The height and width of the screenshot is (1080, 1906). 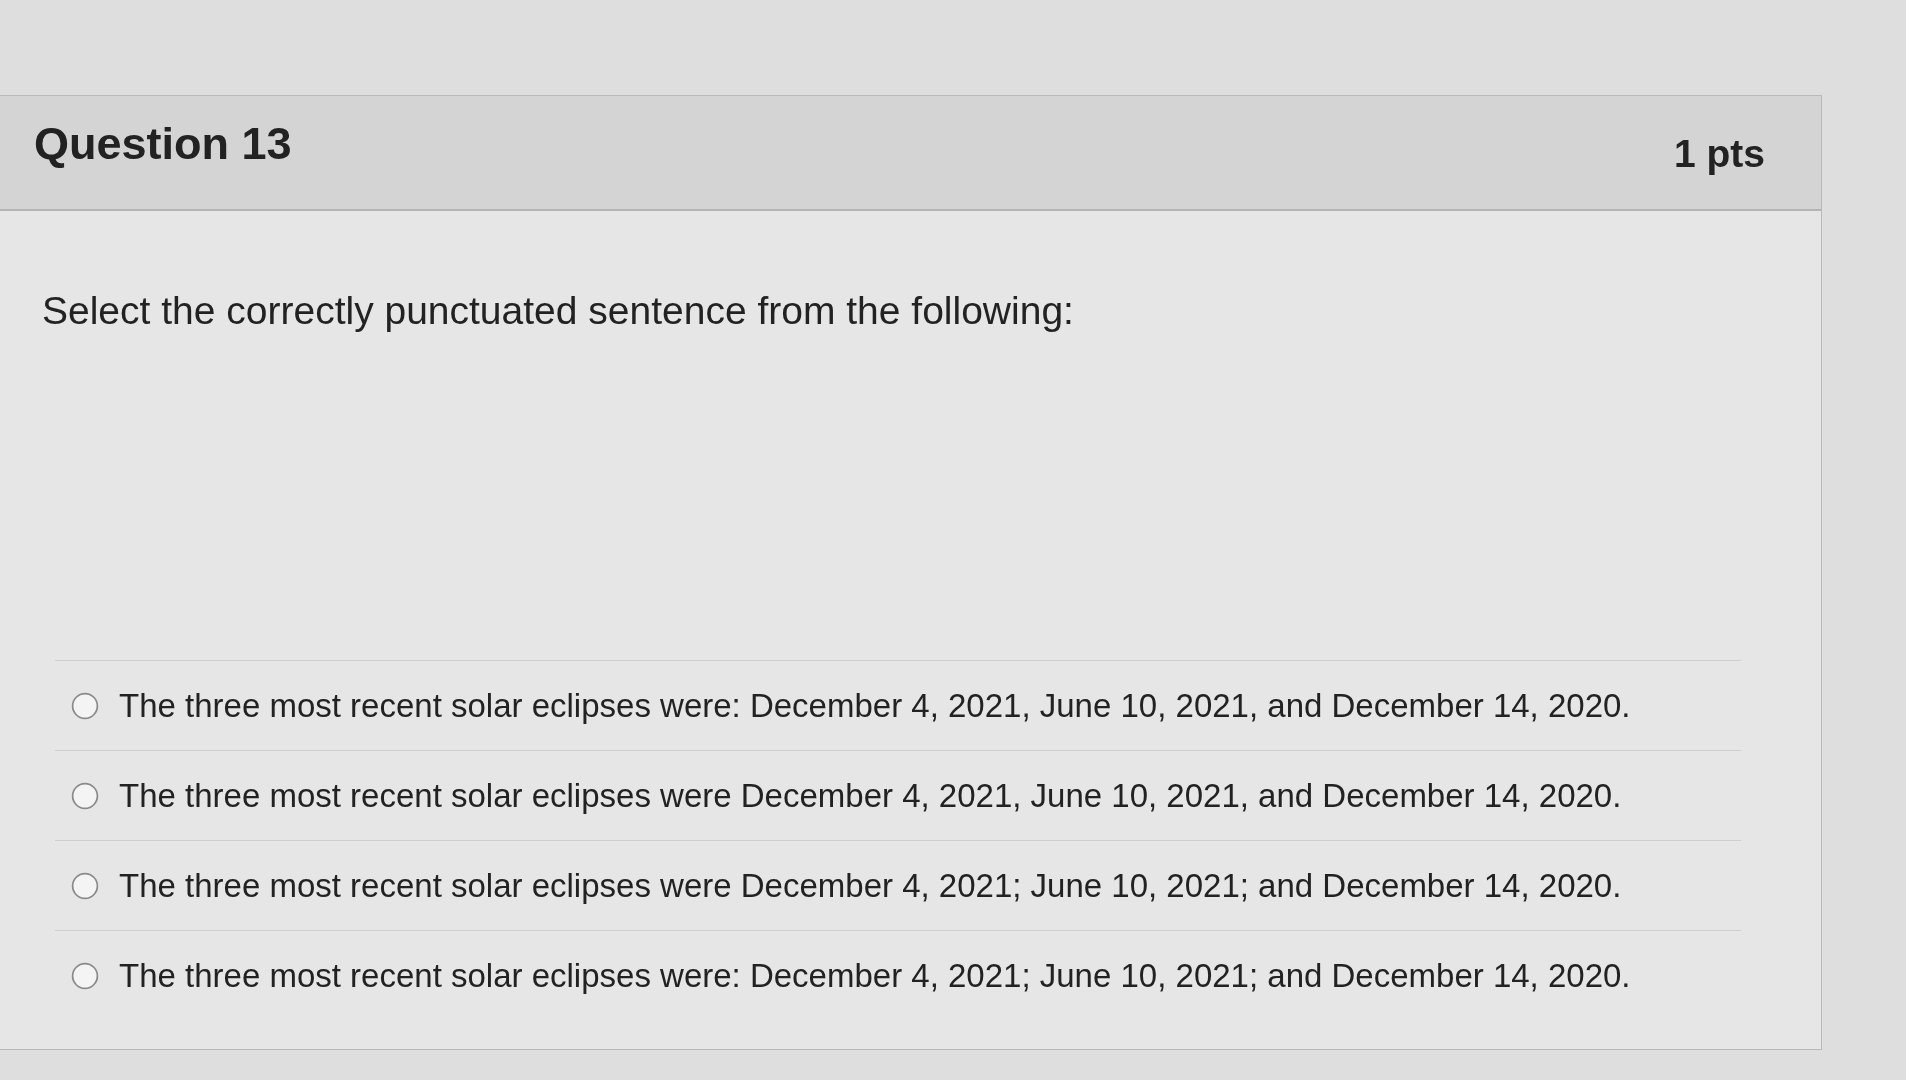 I want to click on question-title: Question 13, so click(x=163, y=144).